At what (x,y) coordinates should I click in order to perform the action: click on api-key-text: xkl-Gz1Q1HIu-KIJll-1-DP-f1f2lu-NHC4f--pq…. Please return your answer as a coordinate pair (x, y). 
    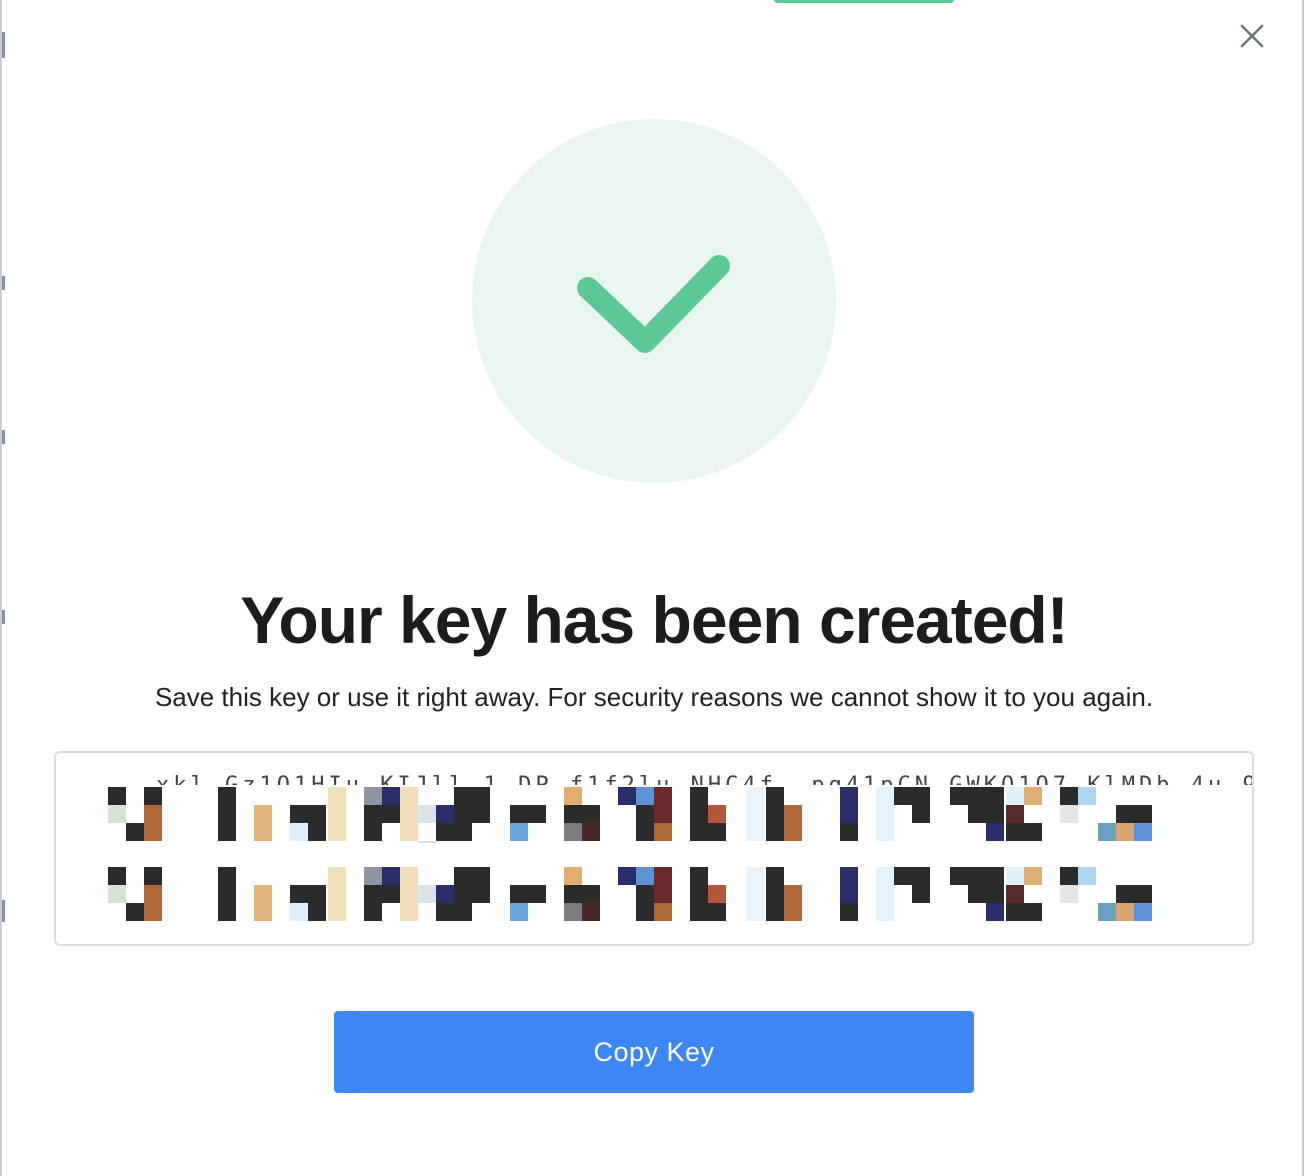
    Looking at the image, I should click on (704, 780).